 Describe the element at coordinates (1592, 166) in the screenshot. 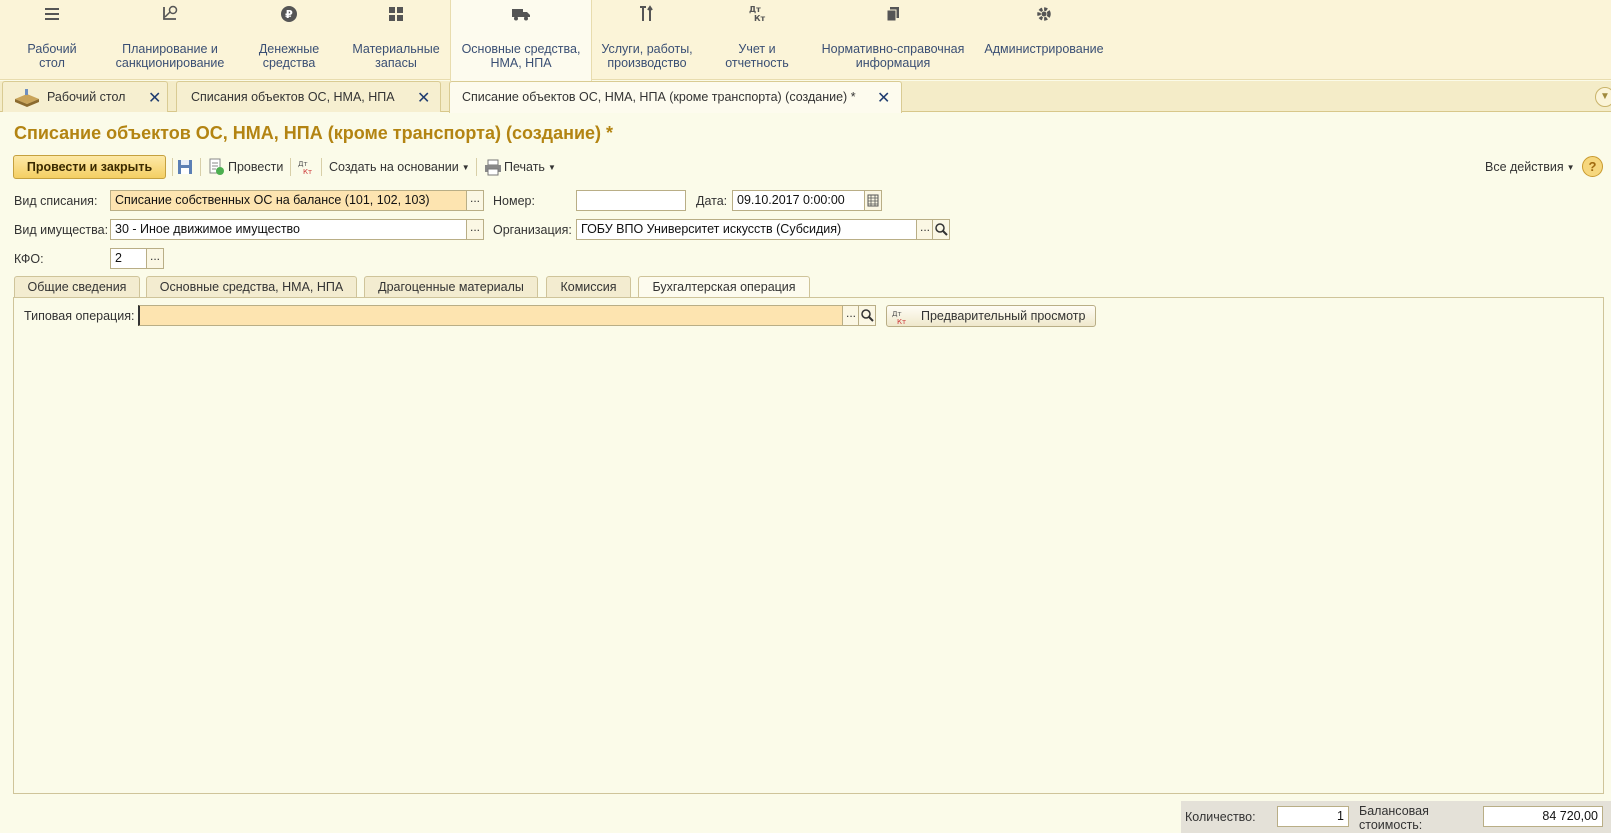

I see `help-icon: ?` at that location.